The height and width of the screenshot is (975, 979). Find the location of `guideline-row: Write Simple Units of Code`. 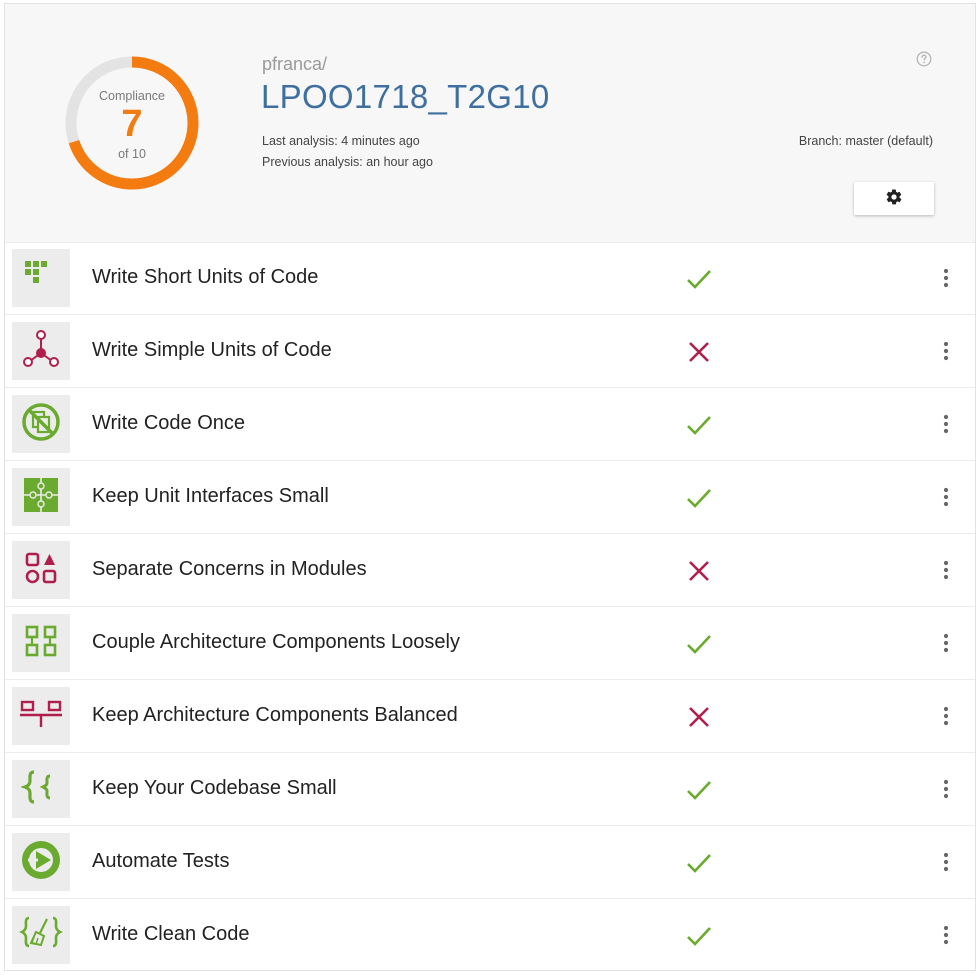

guideline-row: Write Simple Units of Code is located at coordinates (490, 351).